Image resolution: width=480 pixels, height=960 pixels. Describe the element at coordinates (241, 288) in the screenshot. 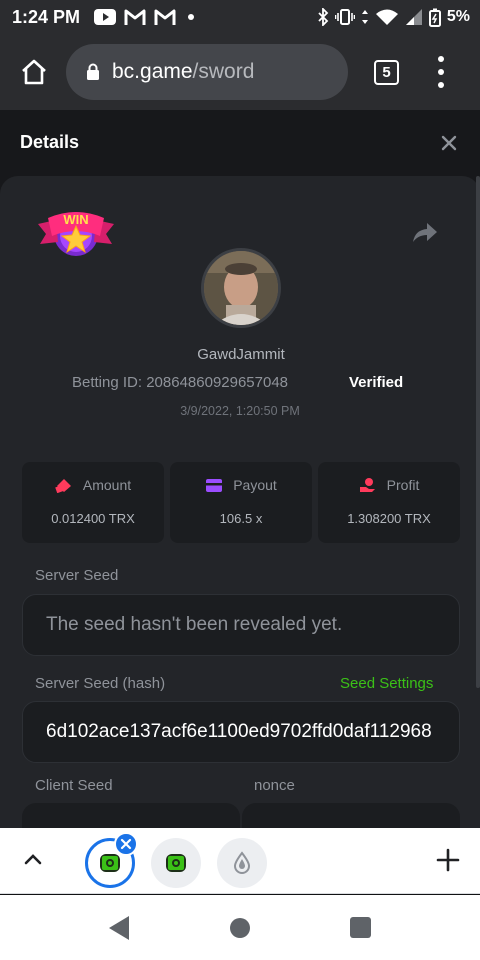

I see `avatar` at that location.